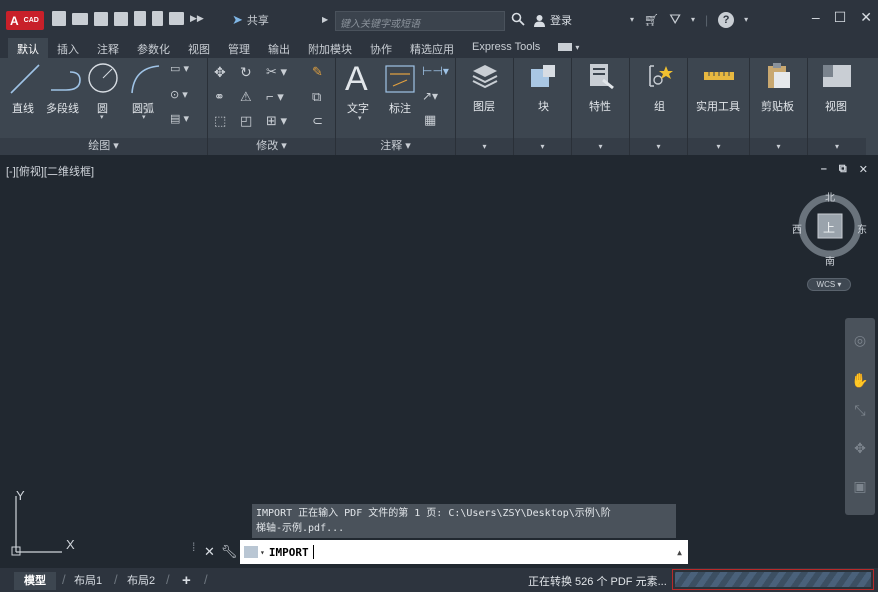  I want to click on help-icon: ?, so click(726, 19).